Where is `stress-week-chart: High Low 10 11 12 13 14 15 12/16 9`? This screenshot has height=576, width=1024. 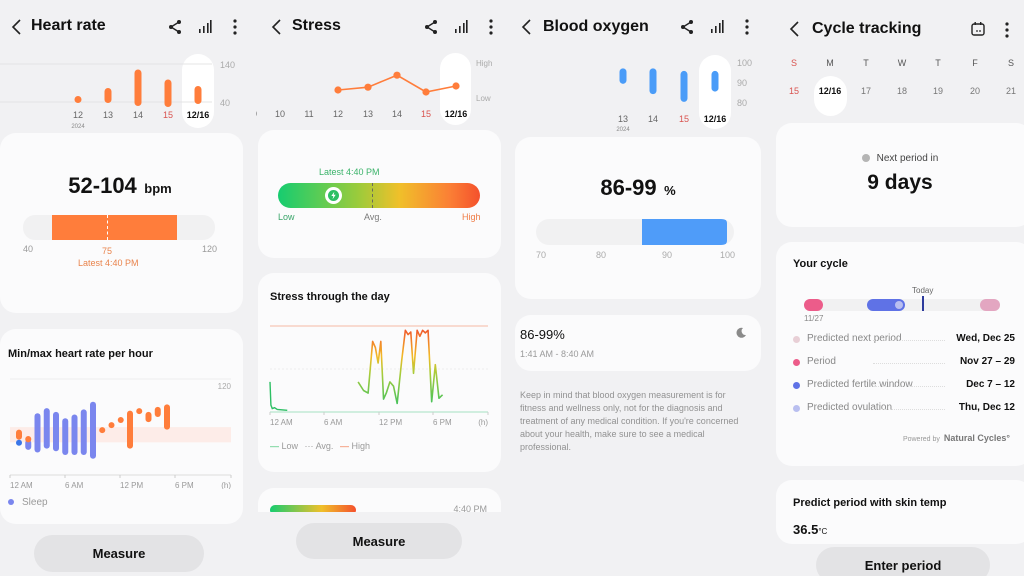 stress-week-chart: High Low 10 11 12 13 14 15 12/16 9 is located at coordinates (384, 90).